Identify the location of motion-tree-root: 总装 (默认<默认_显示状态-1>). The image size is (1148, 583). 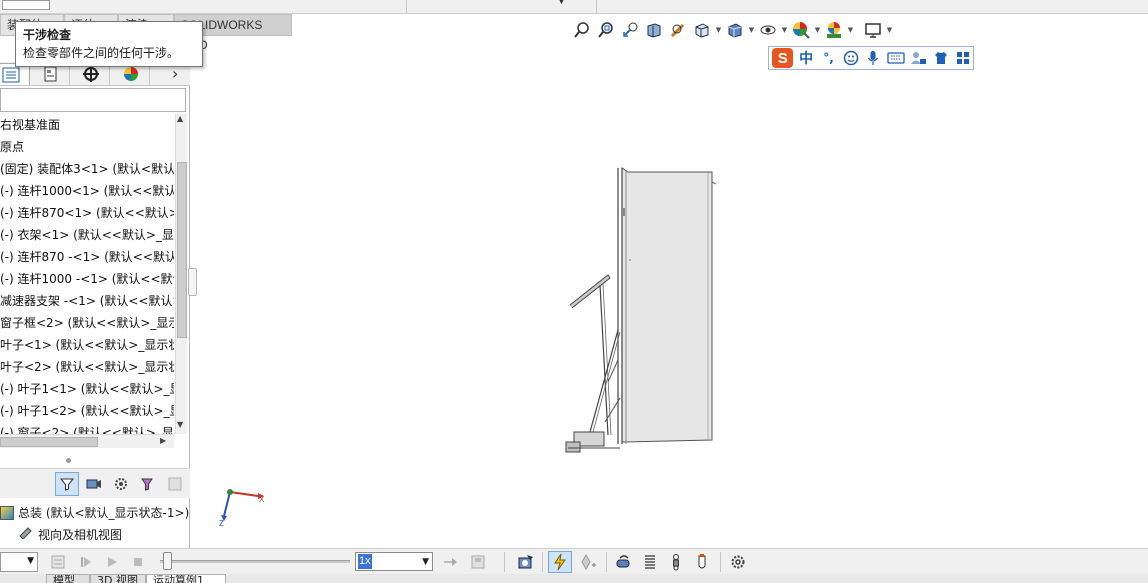
(94, 513).